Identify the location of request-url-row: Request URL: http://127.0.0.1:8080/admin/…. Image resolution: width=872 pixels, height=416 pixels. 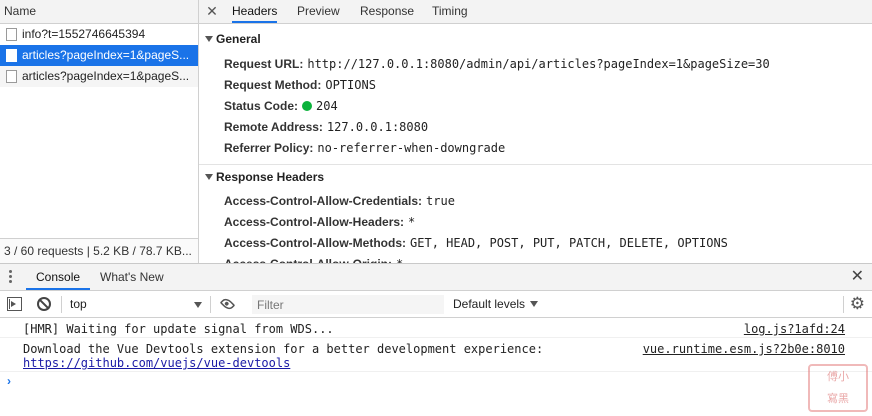
(497, 64).